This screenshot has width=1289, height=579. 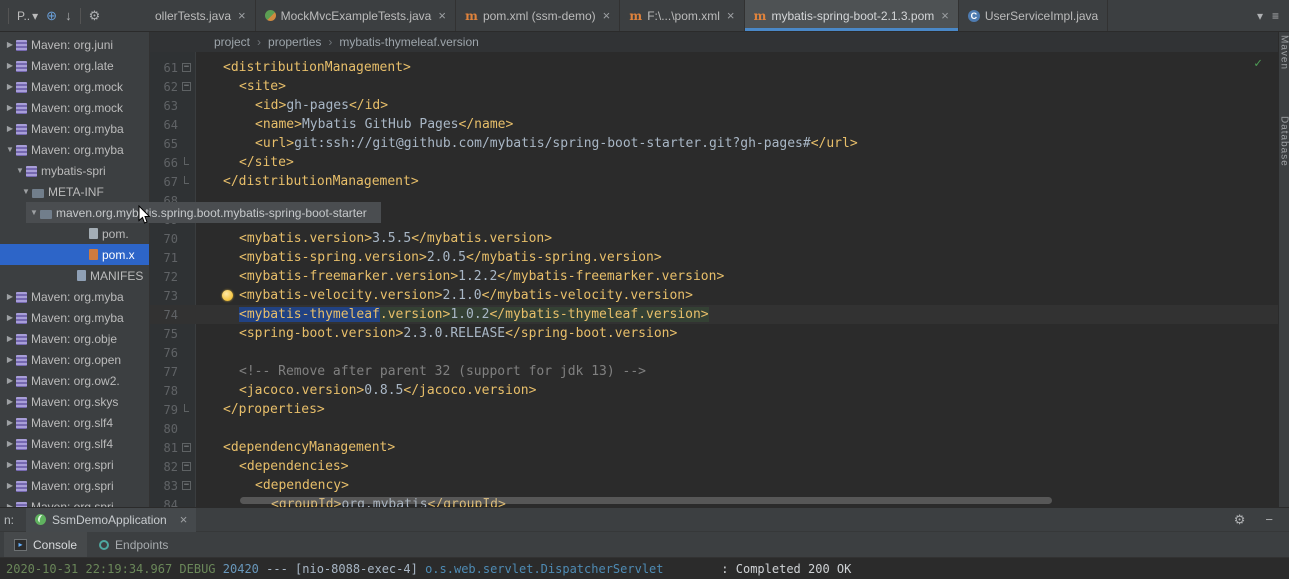 What do you see at coordinates (1284, 52) in the screenshot?
I see `tool-stripe-maven: Maven` at bounding box center [1284, 52].